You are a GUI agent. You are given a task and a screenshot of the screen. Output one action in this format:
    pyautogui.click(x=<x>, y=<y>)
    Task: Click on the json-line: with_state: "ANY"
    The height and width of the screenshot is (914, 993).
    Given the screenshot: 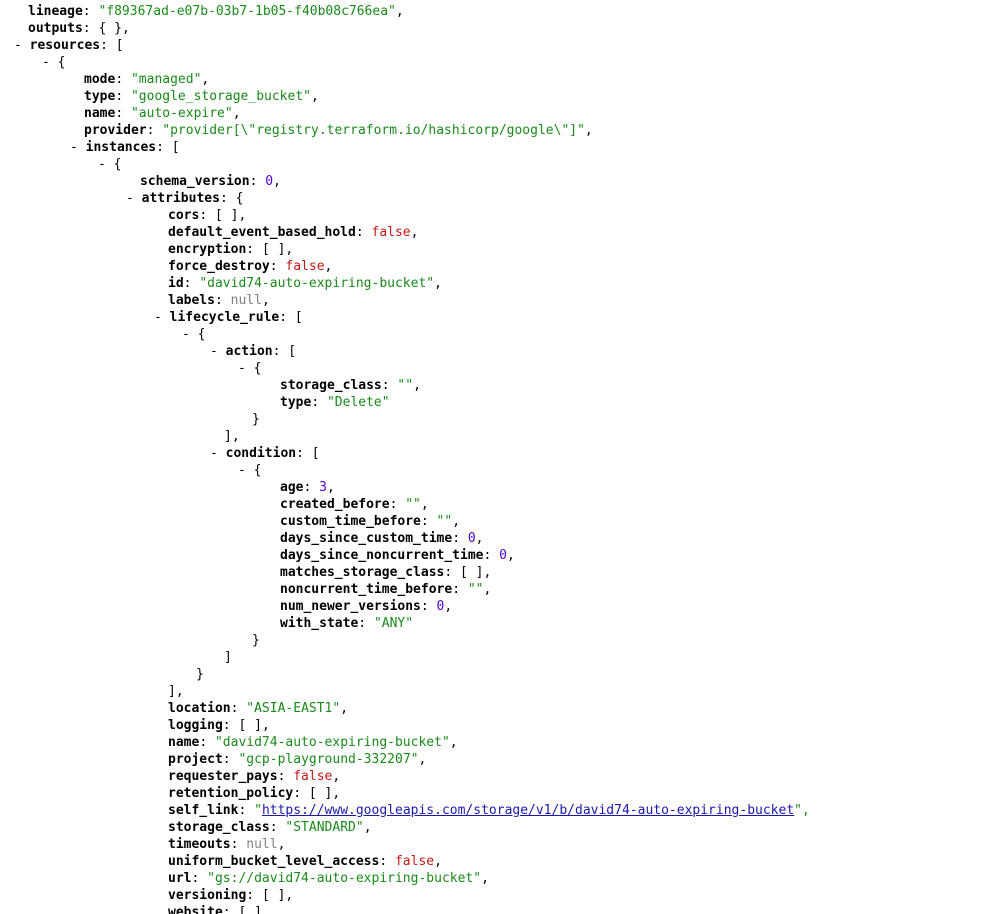 What is the action you would take?
    pyautogui.click(x=347, y=623)
    